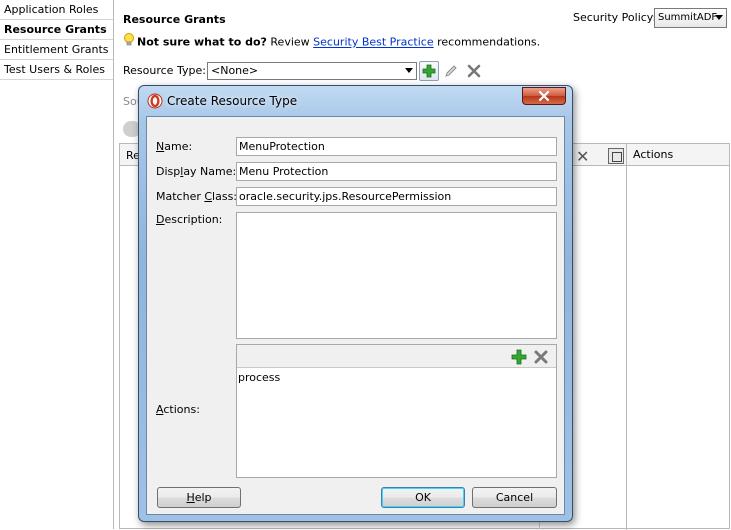 The height and width of the screenshot is (530, 731). I want to click on description-textarea, so click(396, 275).